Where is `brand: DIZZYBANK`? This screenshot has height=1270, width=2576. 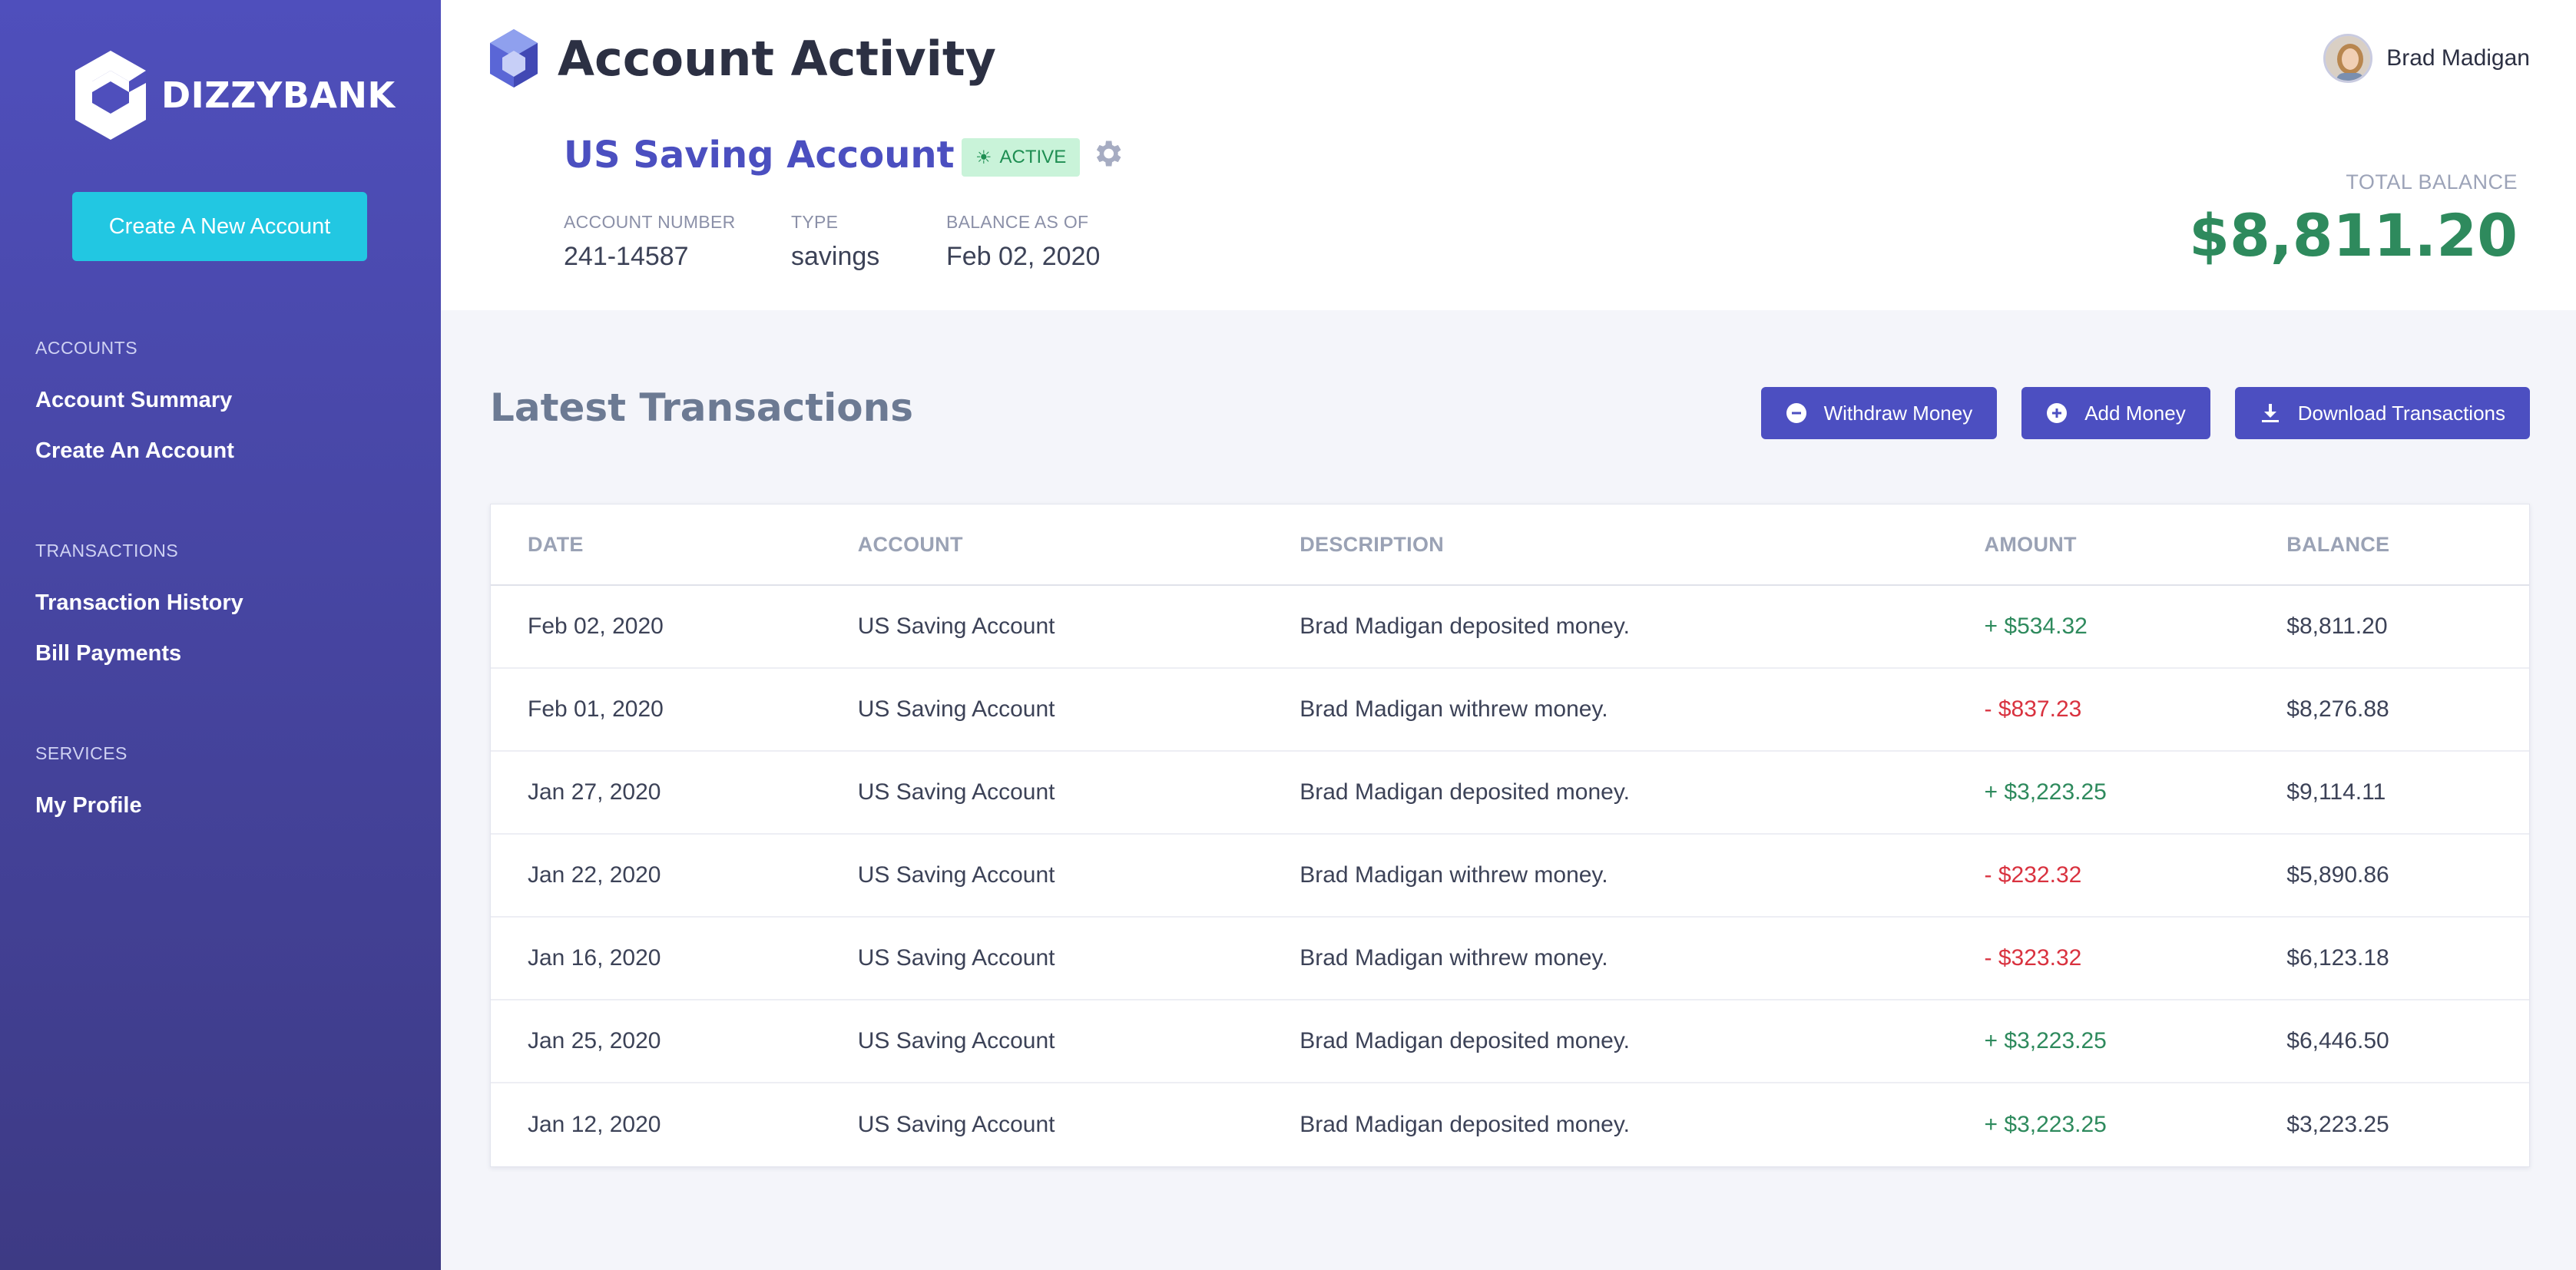
brand: DIZZYBANK is located at coordinates (233, 95).